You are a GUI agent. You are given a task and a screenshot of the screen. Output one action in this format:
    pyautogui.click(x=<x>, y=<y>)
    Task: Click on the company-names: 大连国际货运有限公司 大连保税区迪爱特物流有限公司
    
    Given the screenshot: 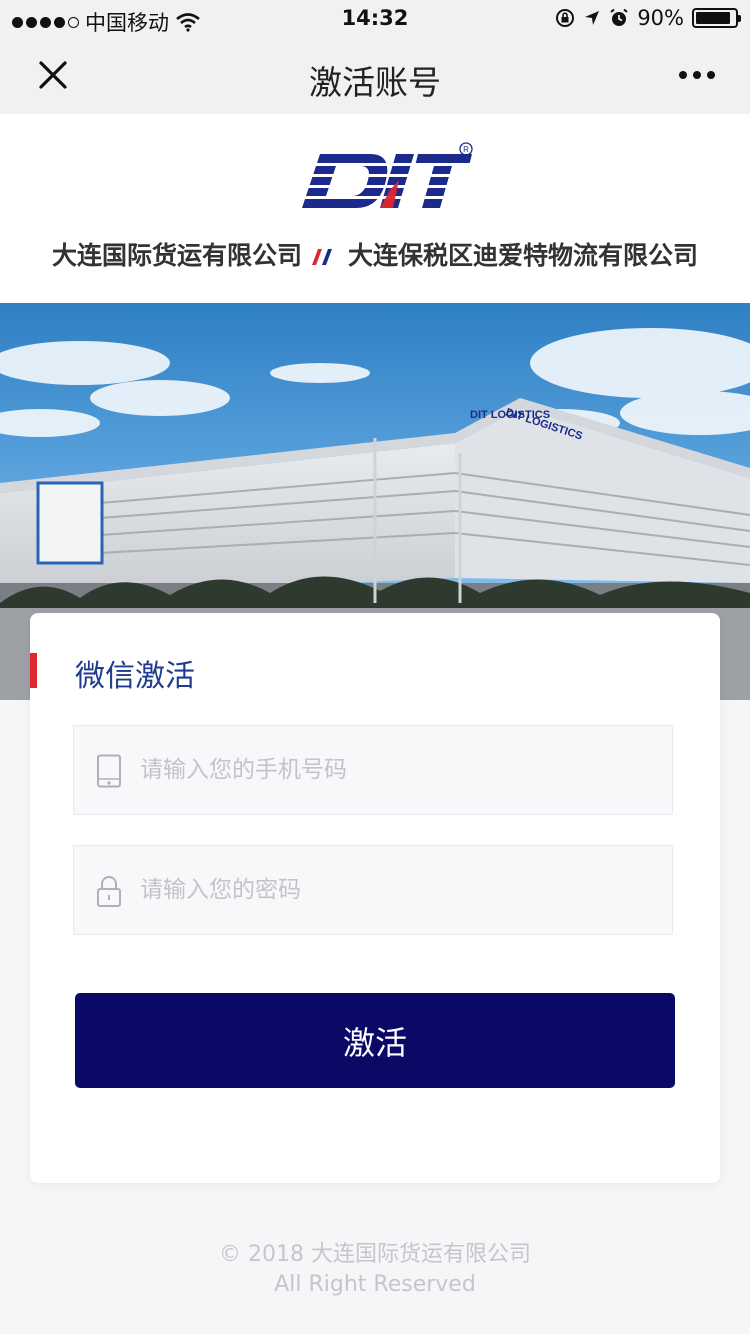 What is the action you would take?
    pyautogui.click(x=375, y=254)
    